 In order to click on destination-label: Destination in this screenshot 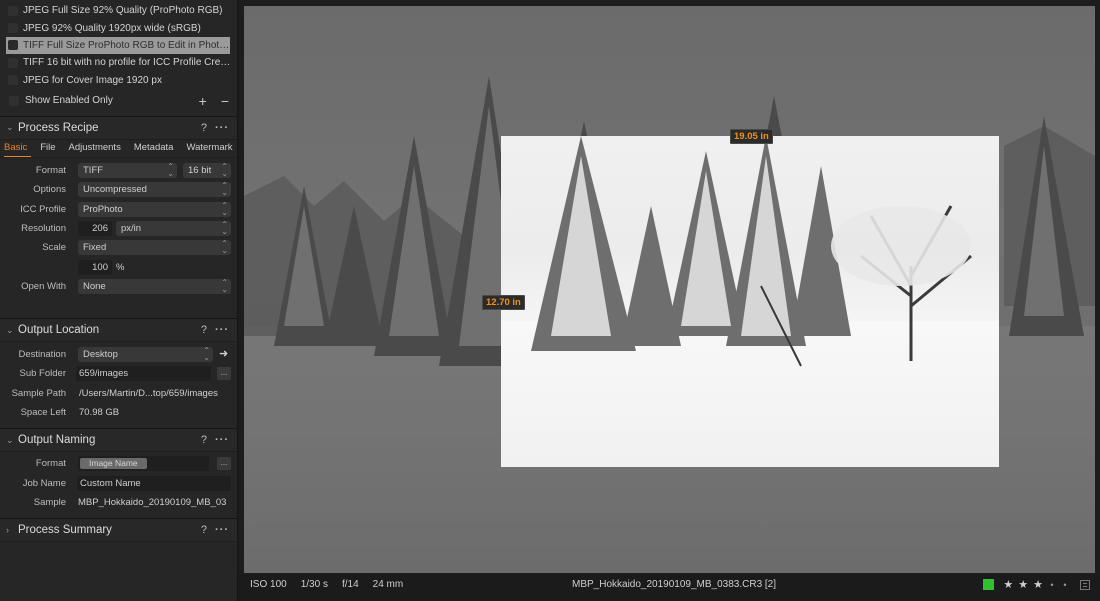, I will do `click(42, 355)`.